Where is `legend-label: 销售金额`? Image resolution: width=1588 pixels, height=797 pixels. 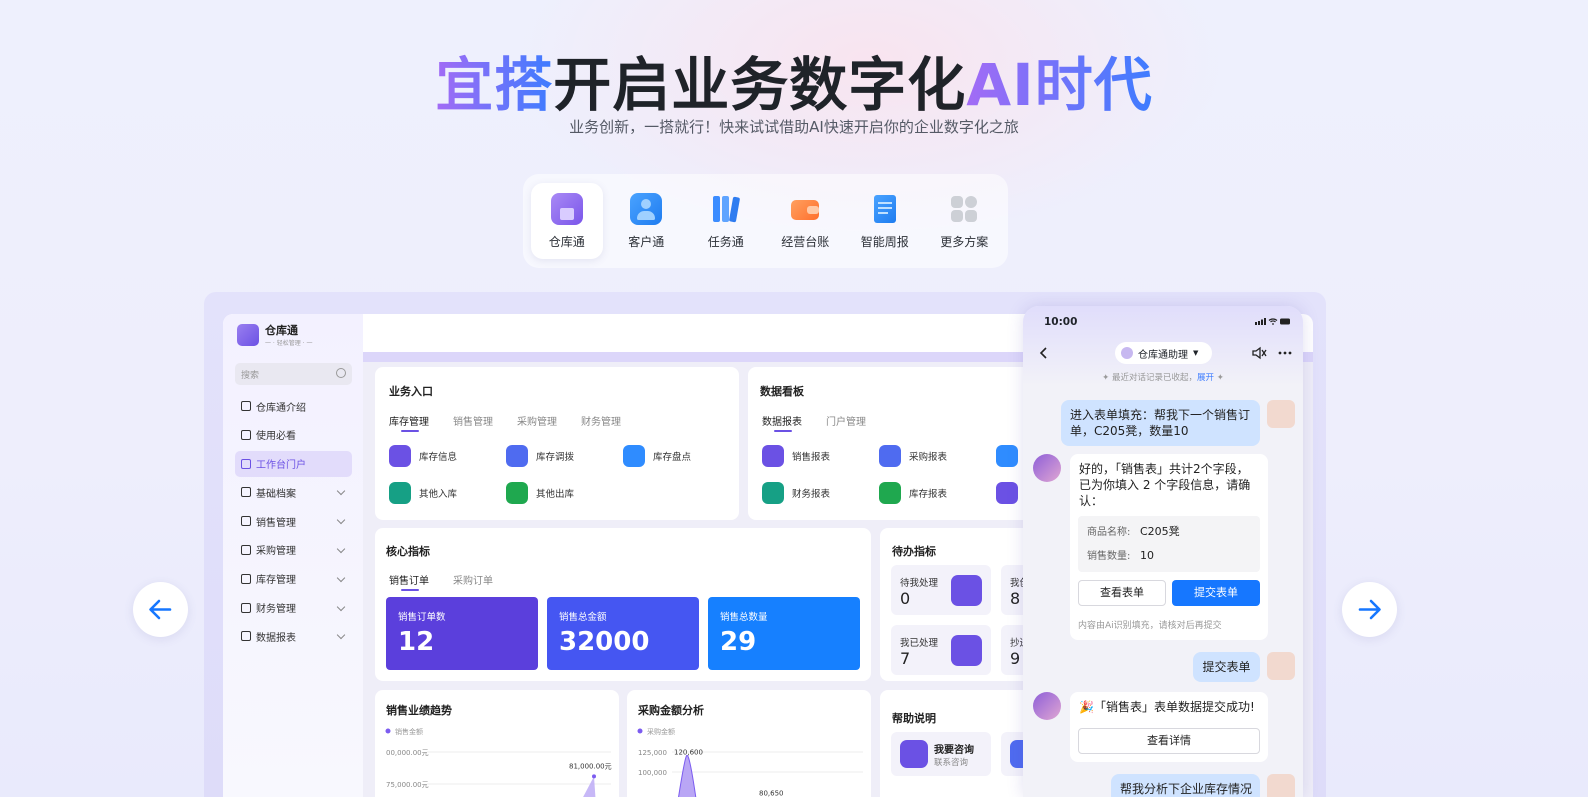 legend-label: 销售金额 is located at coordinates (409, 731).